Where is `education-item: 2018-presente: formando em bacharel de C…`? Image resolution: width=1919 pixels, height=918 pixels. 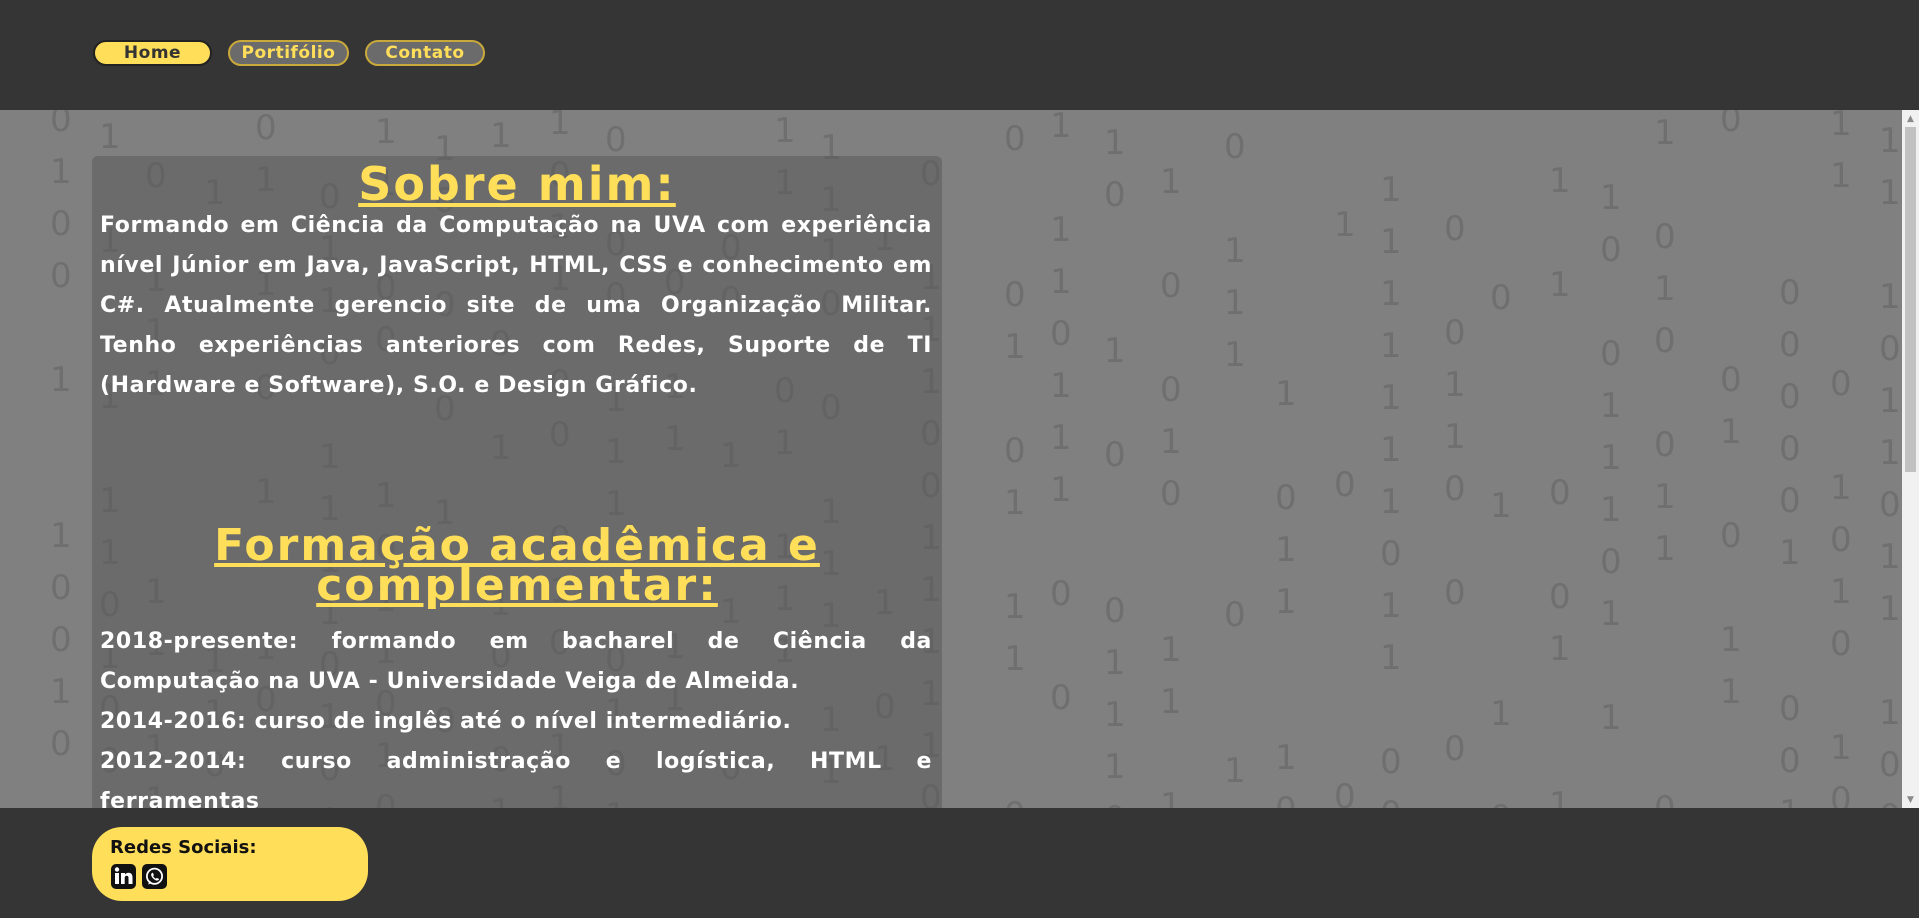 education-item: 2018-presente: formando em bacharel de C… is located at coordinates (516, 661).